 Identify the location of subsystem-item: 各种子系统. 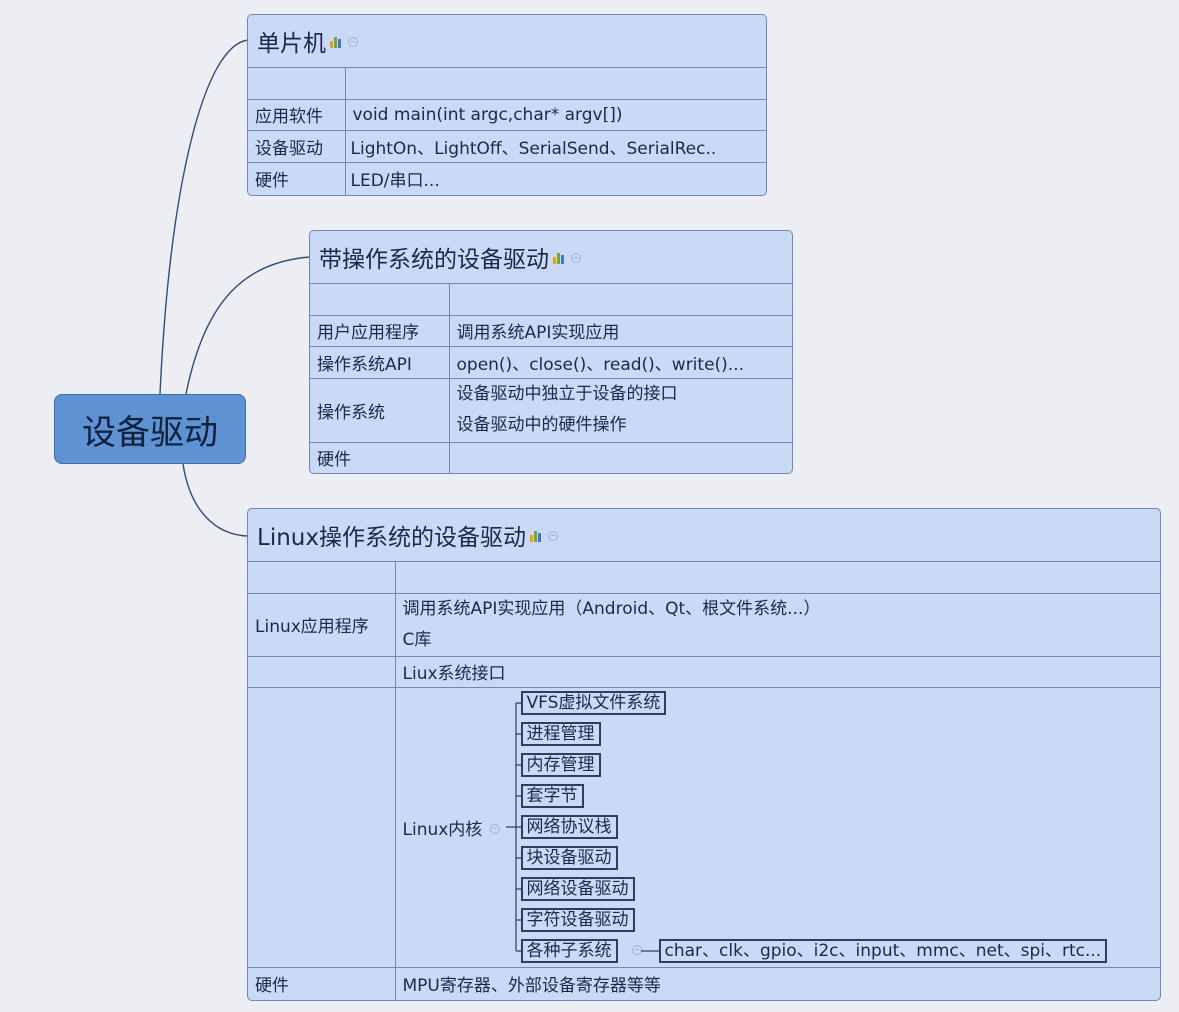
(569, 951).